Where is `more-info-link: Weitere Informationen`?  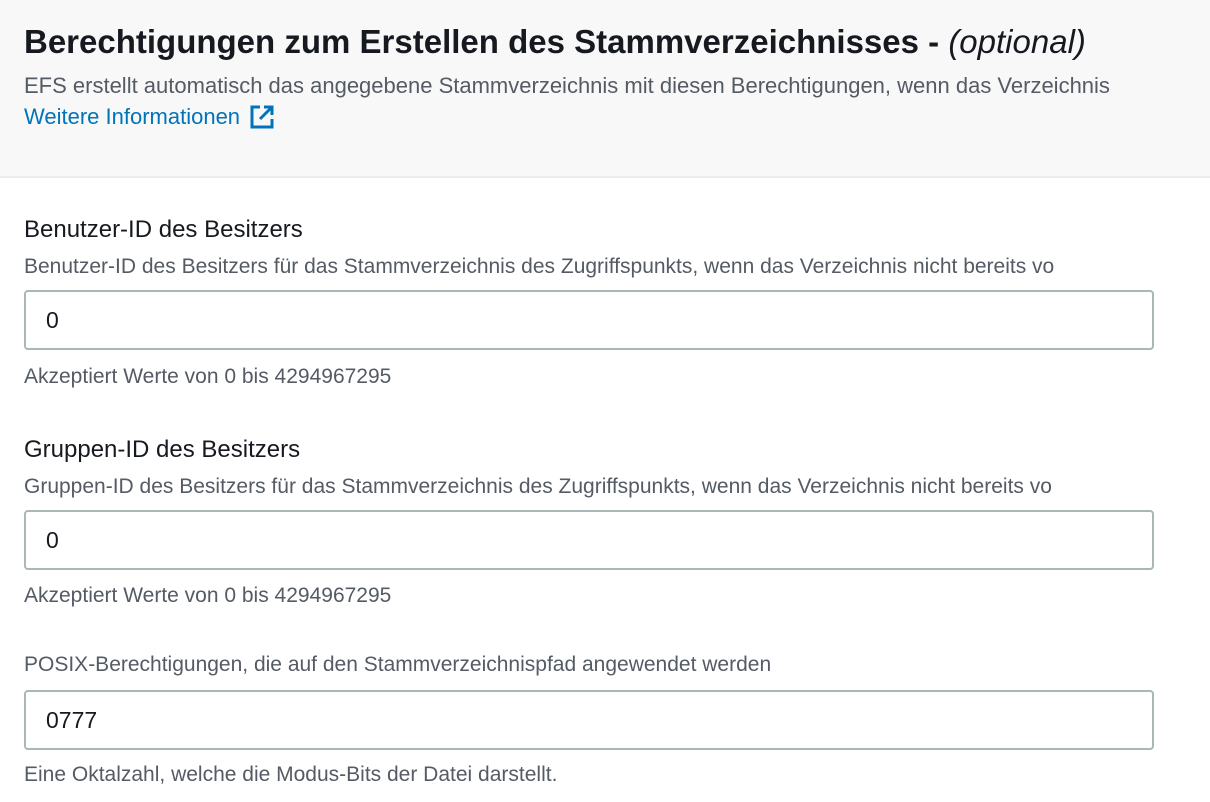
more-info-link: Weitere Informationen is located at coordinates (150, 117).